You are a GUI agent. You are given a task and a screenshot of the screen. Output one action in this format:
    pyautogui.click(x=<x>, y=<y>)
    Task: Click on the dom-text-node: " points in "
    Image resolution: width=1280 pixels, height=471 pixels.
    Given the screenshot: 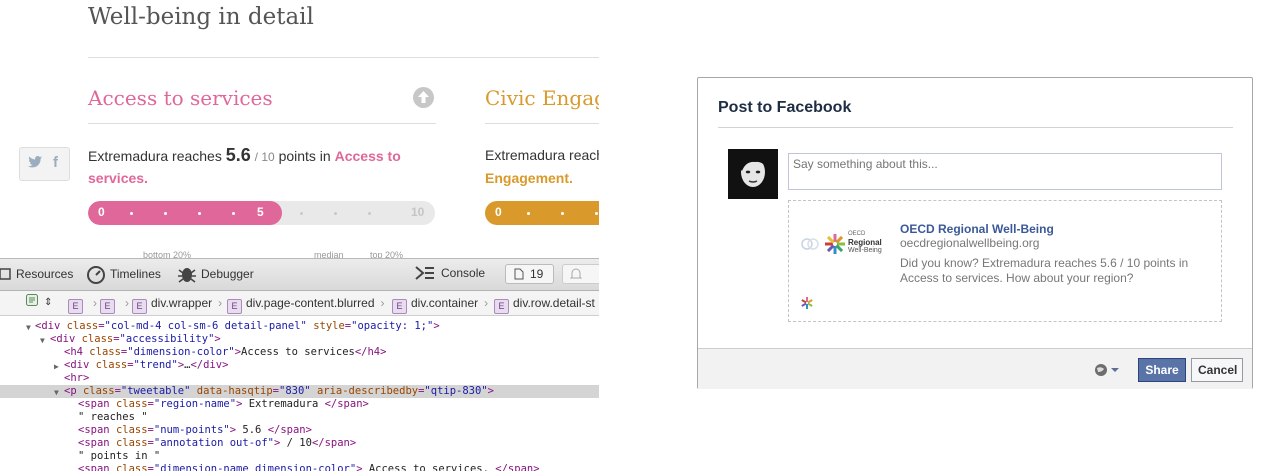 What is the action you would take?
    pyautogui.click(x=299, y=456)
    